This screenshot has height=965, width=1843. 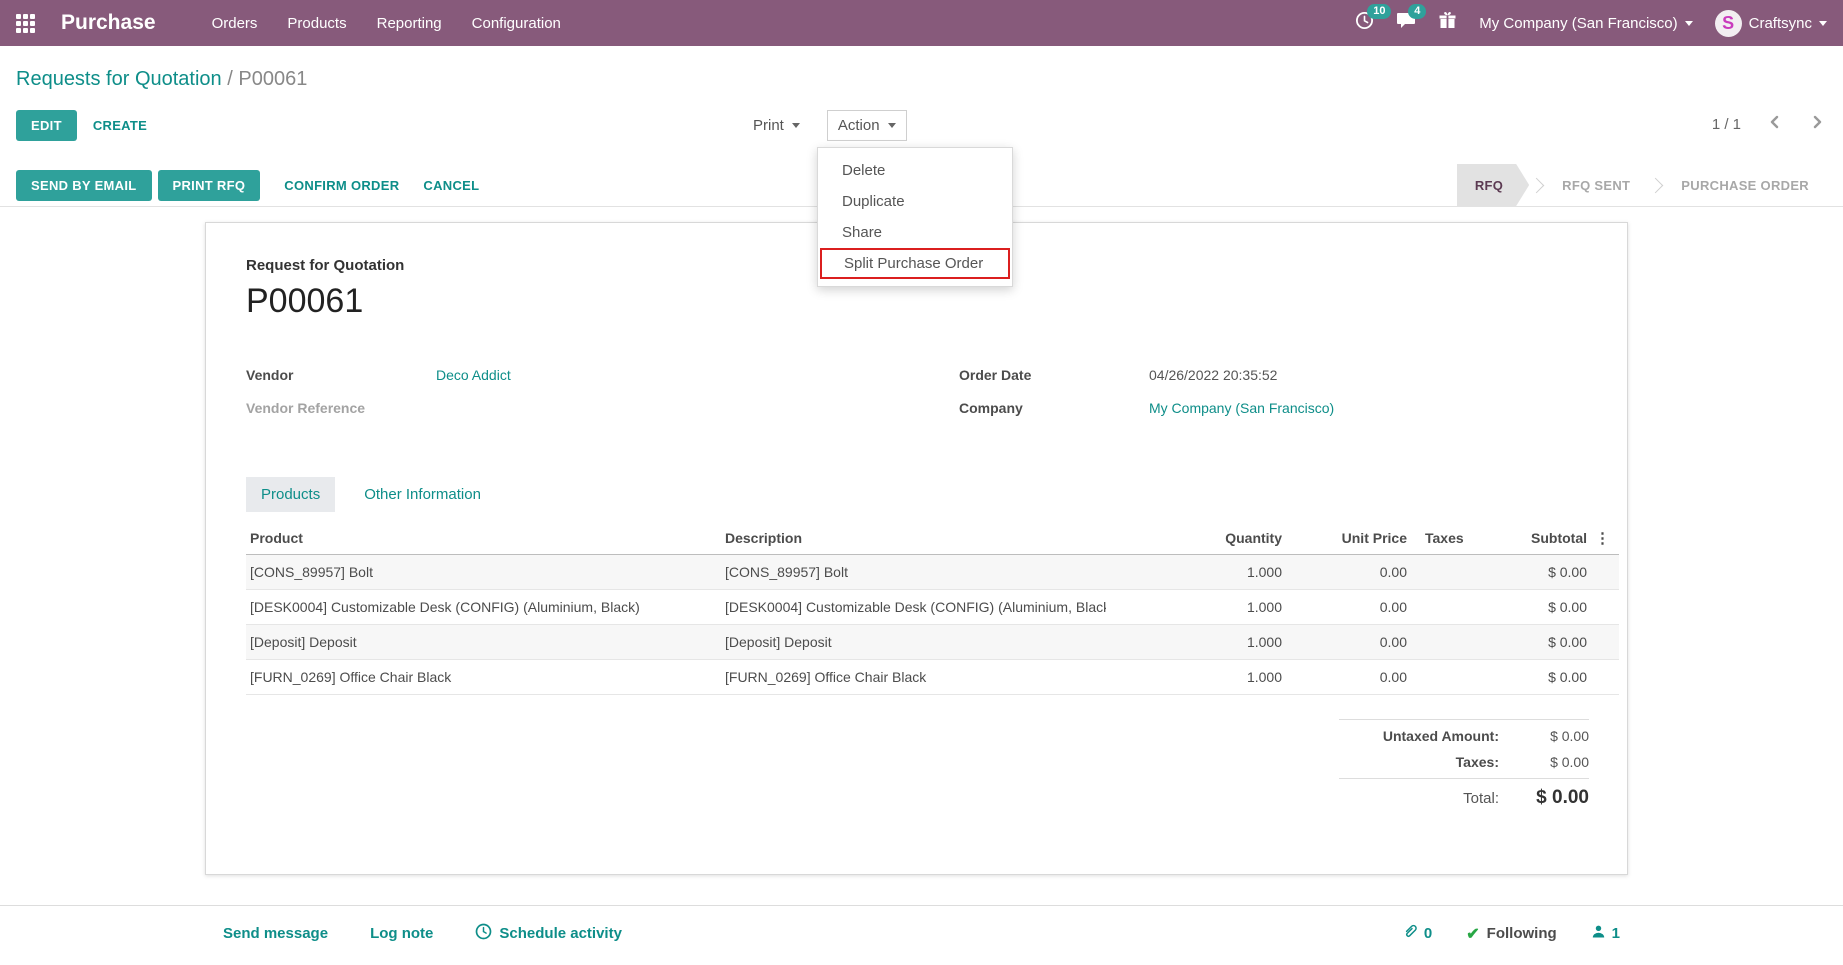 I want to click on send-message-button: Send message, so click(x=275, y=933).